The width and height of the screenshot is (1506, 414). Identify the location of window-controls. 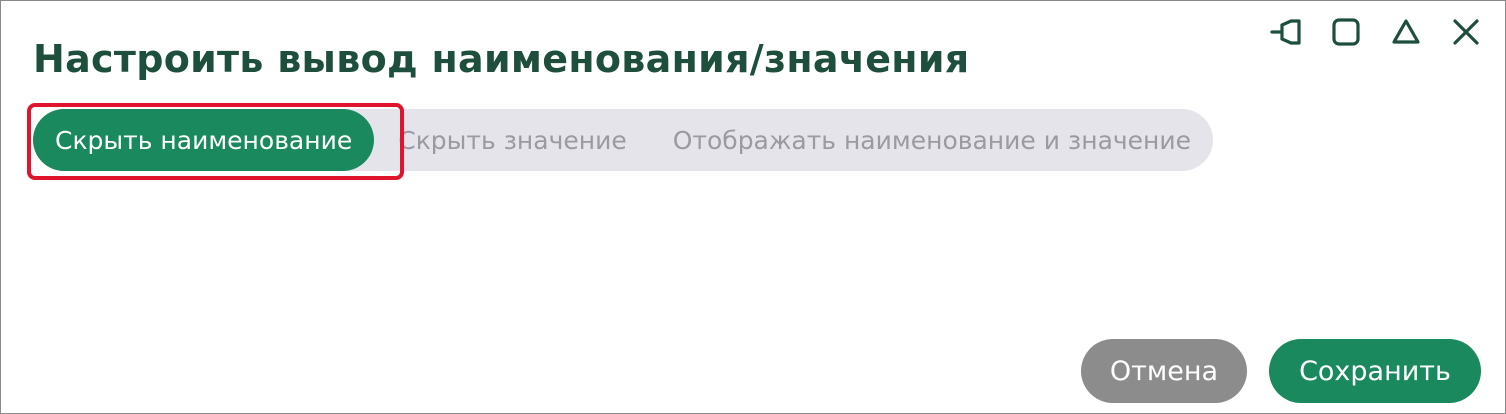
(1376, 32).